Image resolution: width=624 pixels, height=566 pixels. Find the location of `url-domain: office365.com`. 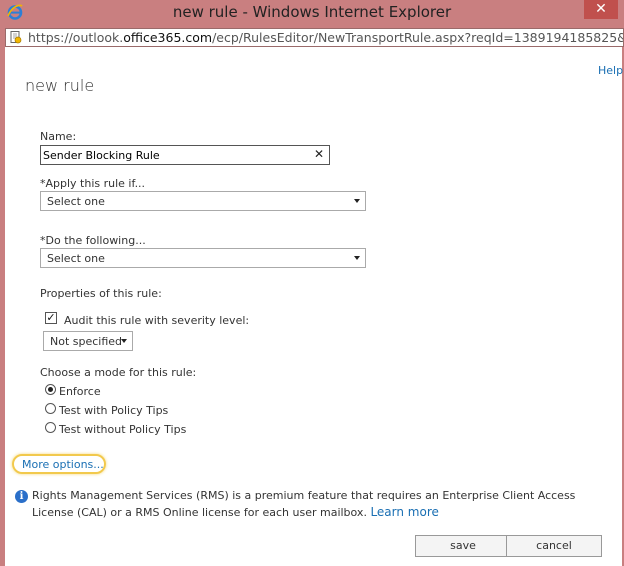

url-domain: office365.com is located at coordinates (168, 37).